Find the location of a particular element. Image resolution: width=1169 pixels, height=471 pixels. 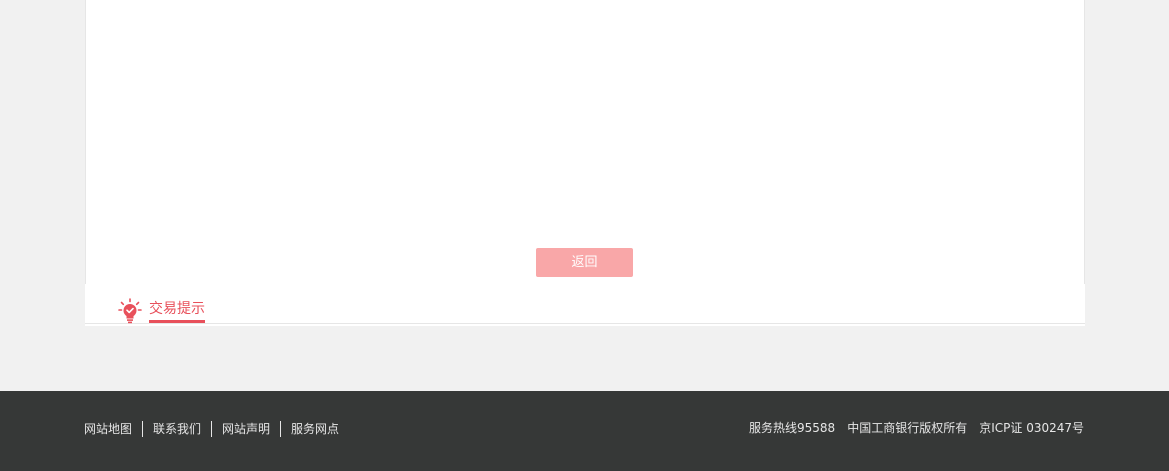

footer-link-sitemap: 网站地图 is located at coordinates (108, 429).